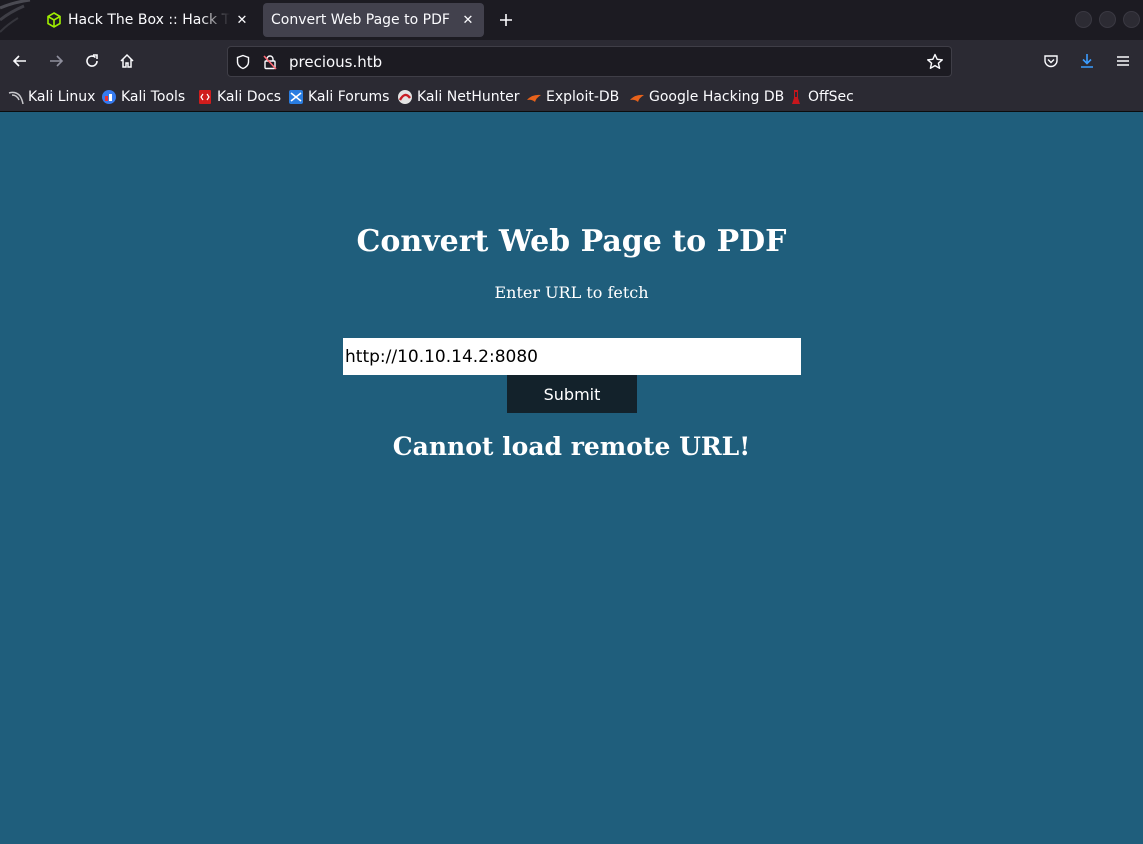 The height and width of the screenshot is (844, 1143). I want to click on tab-convert-pdf: Convert Web Page to PDF ✕, so click(373, 20).